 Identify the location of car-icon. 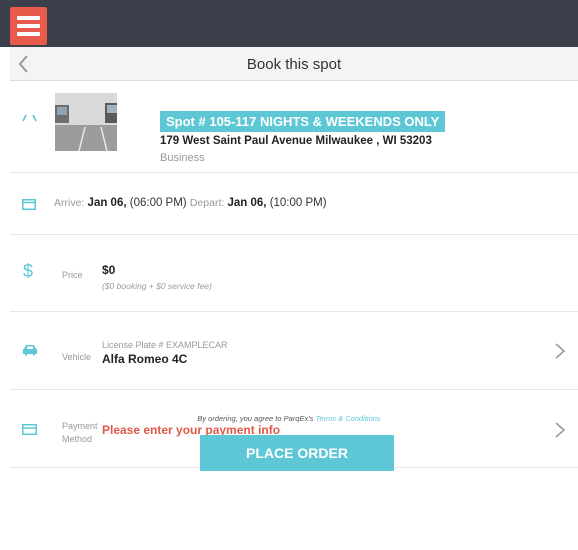
(30, 350).